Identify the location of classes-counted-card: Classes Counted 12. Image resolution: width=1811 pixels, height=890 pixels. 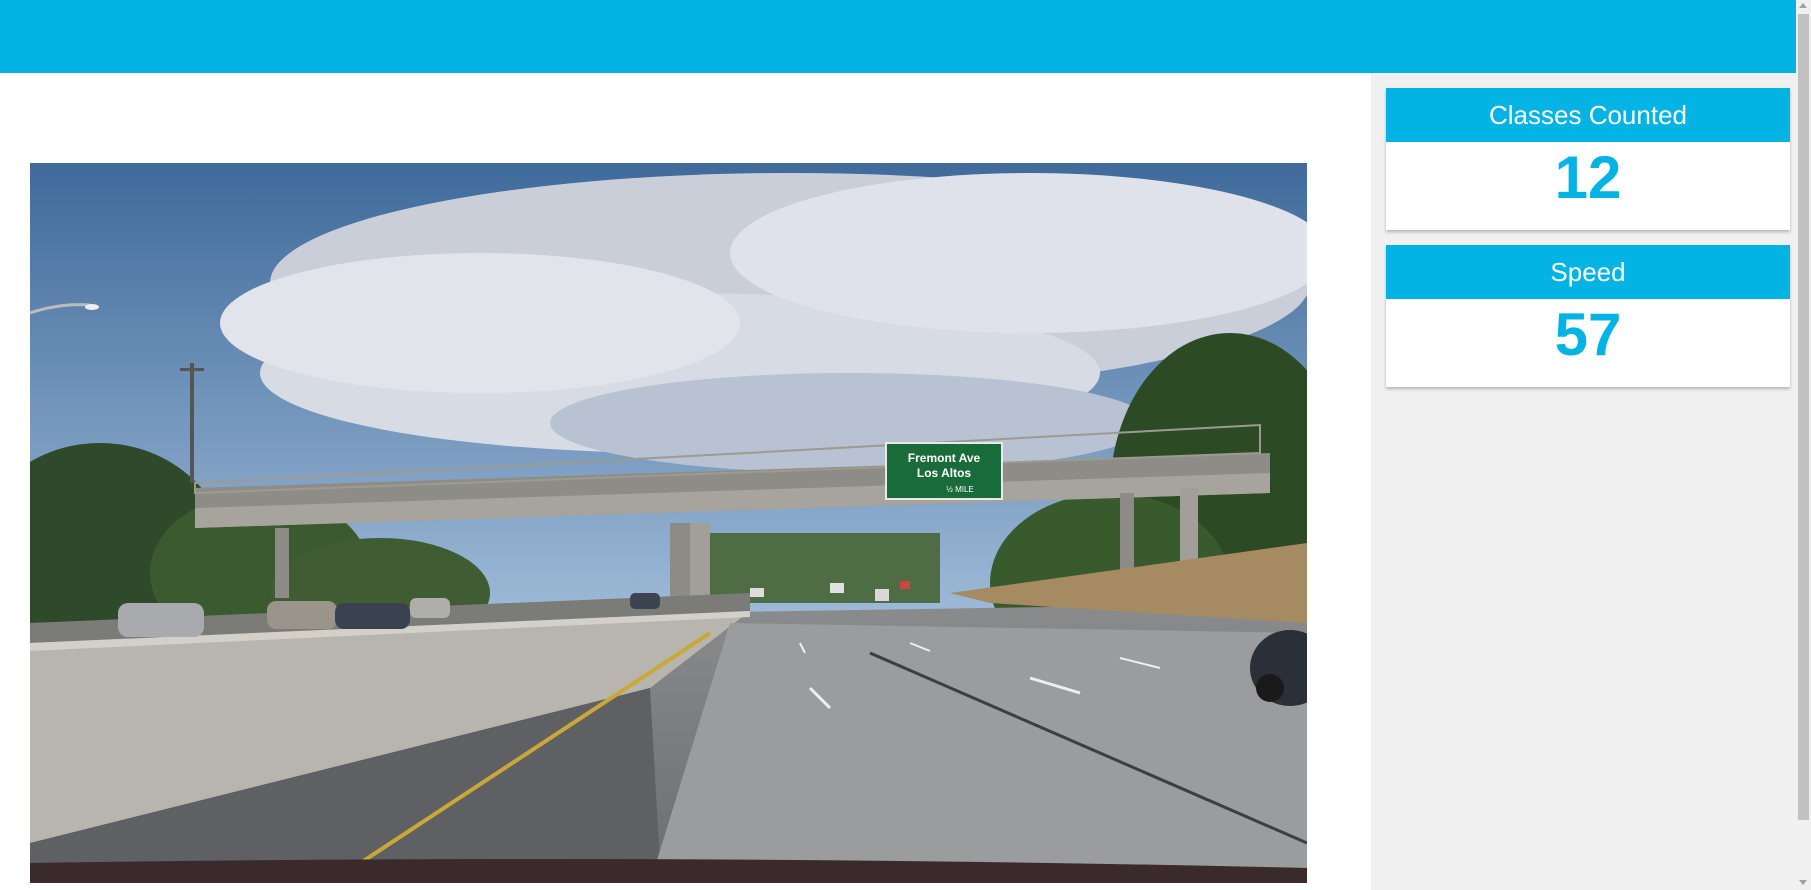
(1588, 159).